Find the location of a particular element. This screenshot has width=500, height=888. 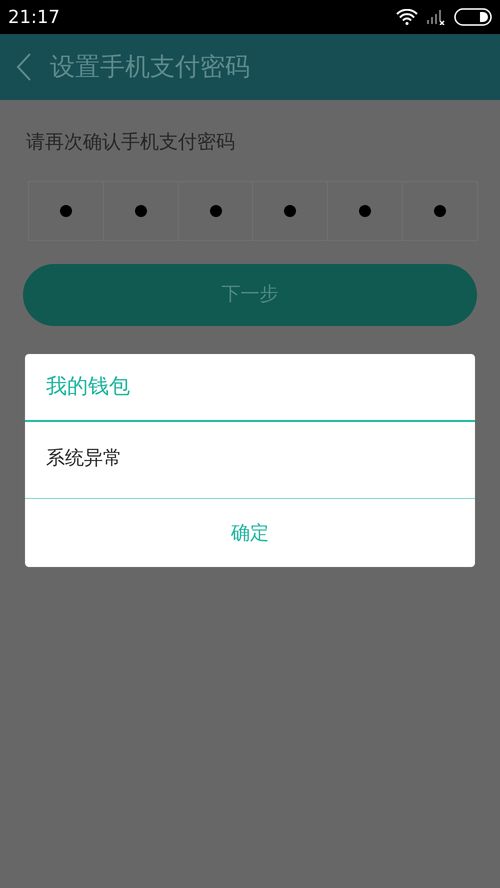

dialog-title: 我的钱包 is located at coordinates (88, 386).